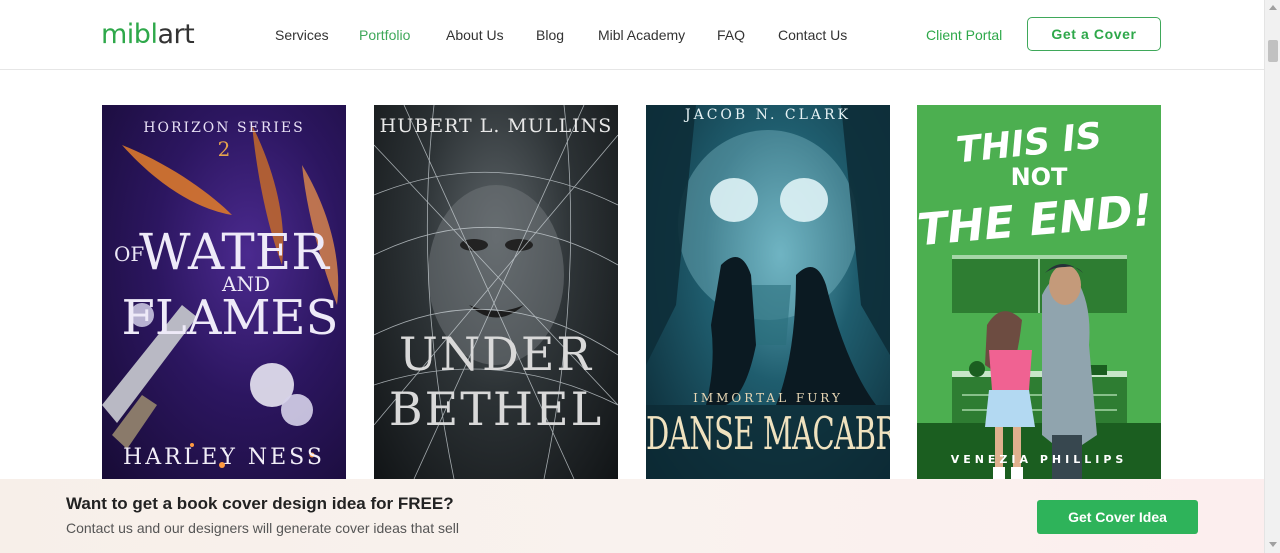 The width and height of the screenshot is (1280, 553). What do you see at coordinates (964, 35) in the screenshot?
I see `client-portal-link: Client Portal` at bounding box center [964, 35].